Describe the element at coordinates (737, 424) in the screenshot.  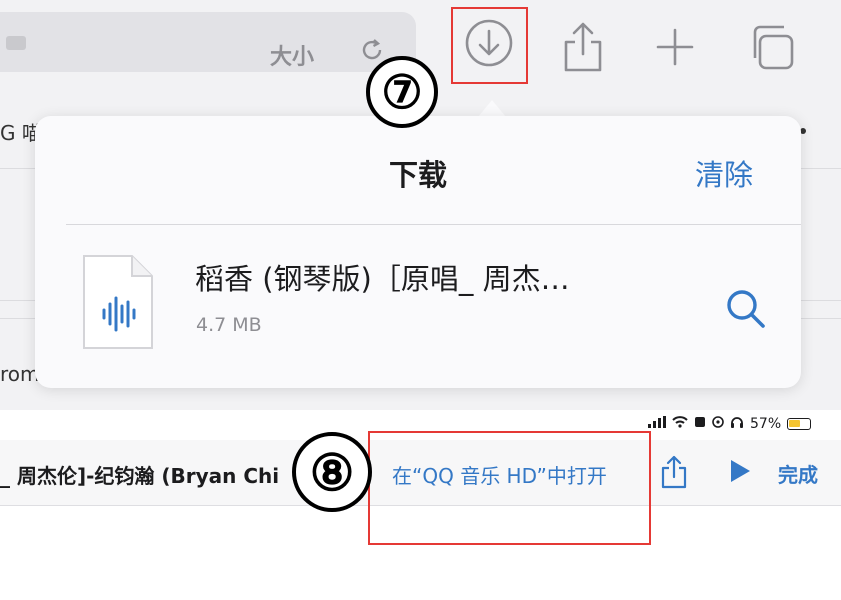
I see `headphones-icon` at that location.